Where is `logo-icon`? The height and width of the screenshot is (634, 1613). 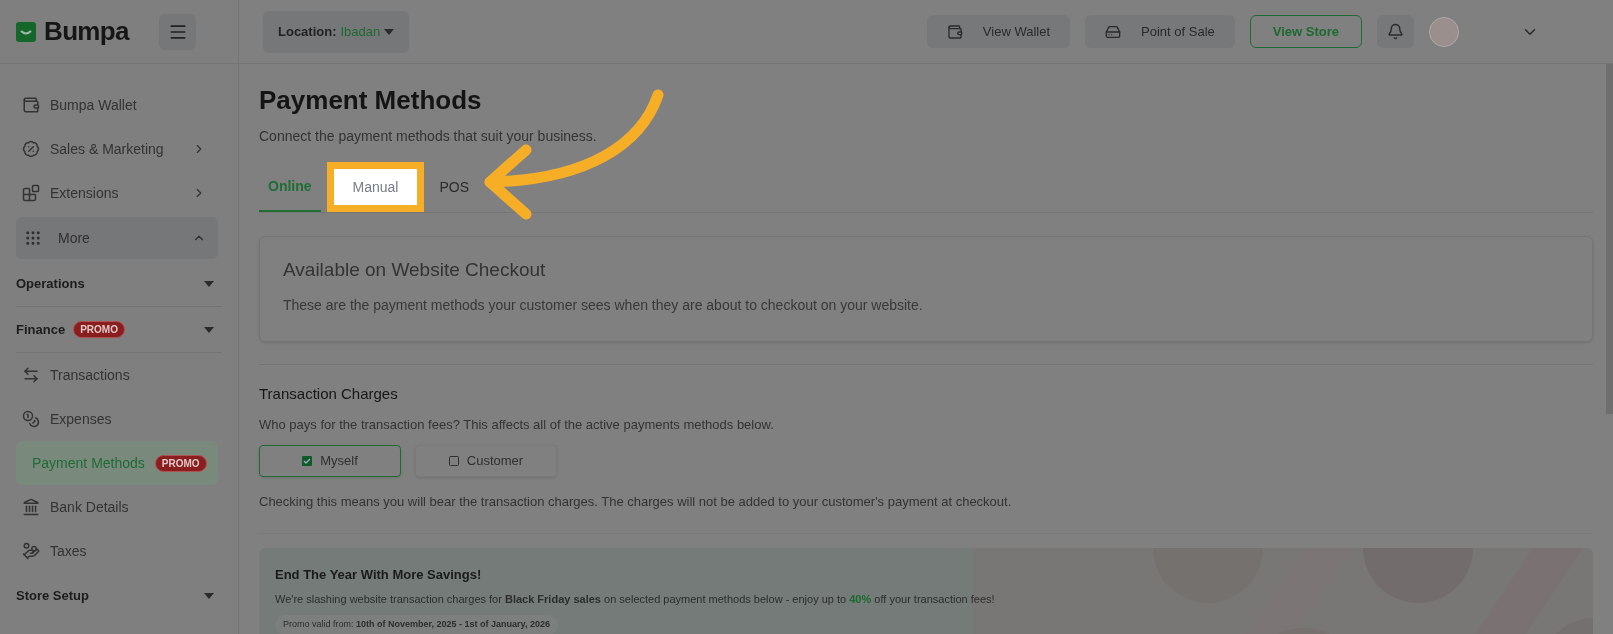 logo-icon is located at coordinates (26, 31).